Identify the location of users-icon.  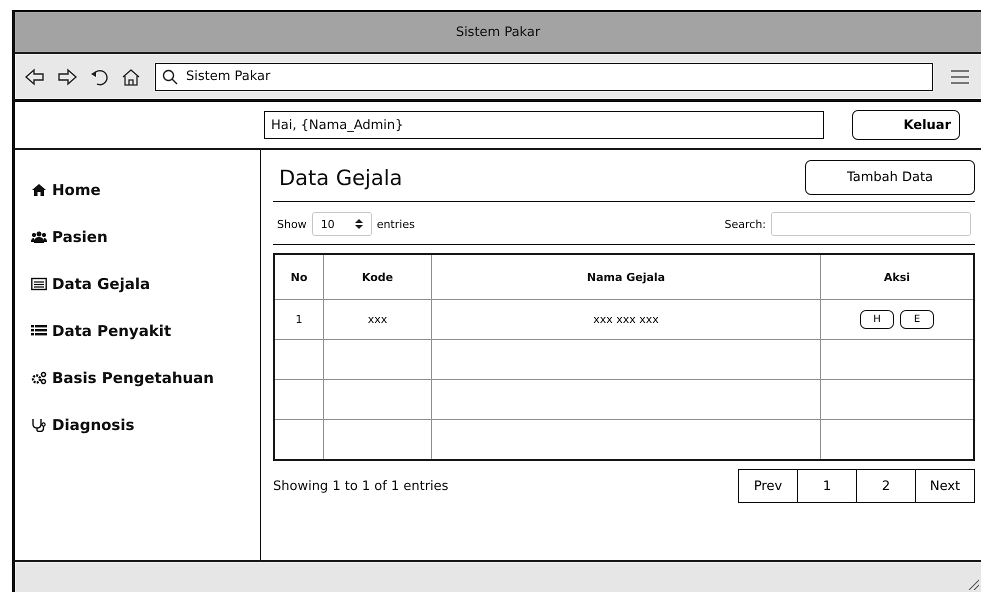
(39, 237).